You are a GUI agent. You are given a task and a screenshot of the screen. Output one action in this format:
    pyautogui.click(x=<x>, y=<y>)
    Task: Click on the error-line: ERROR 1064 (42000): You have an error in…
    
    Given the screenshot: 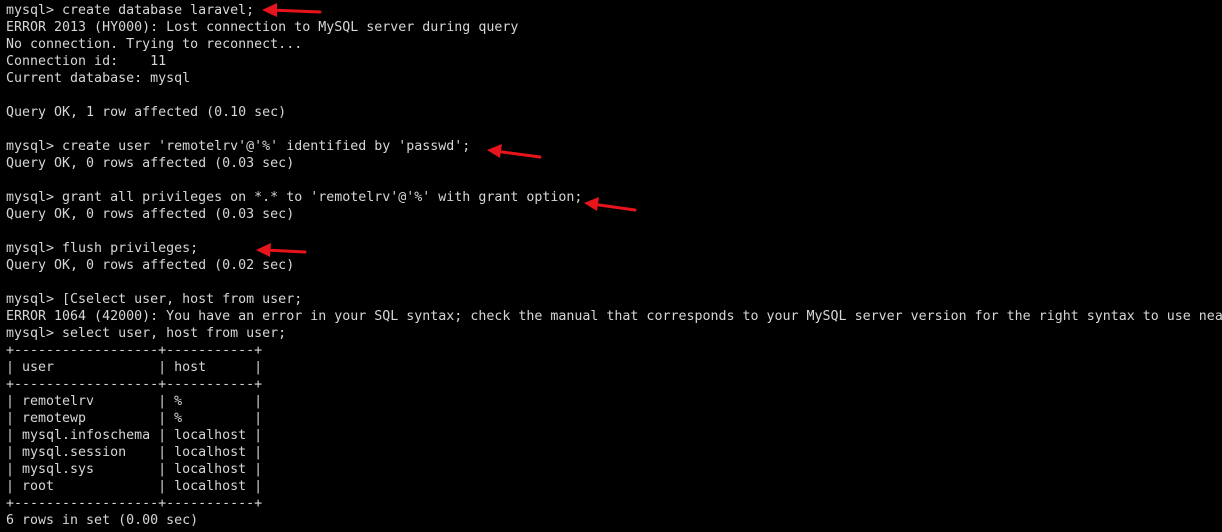 What is the action you would take?
    pyautogui.click(x=614, y=316)
    